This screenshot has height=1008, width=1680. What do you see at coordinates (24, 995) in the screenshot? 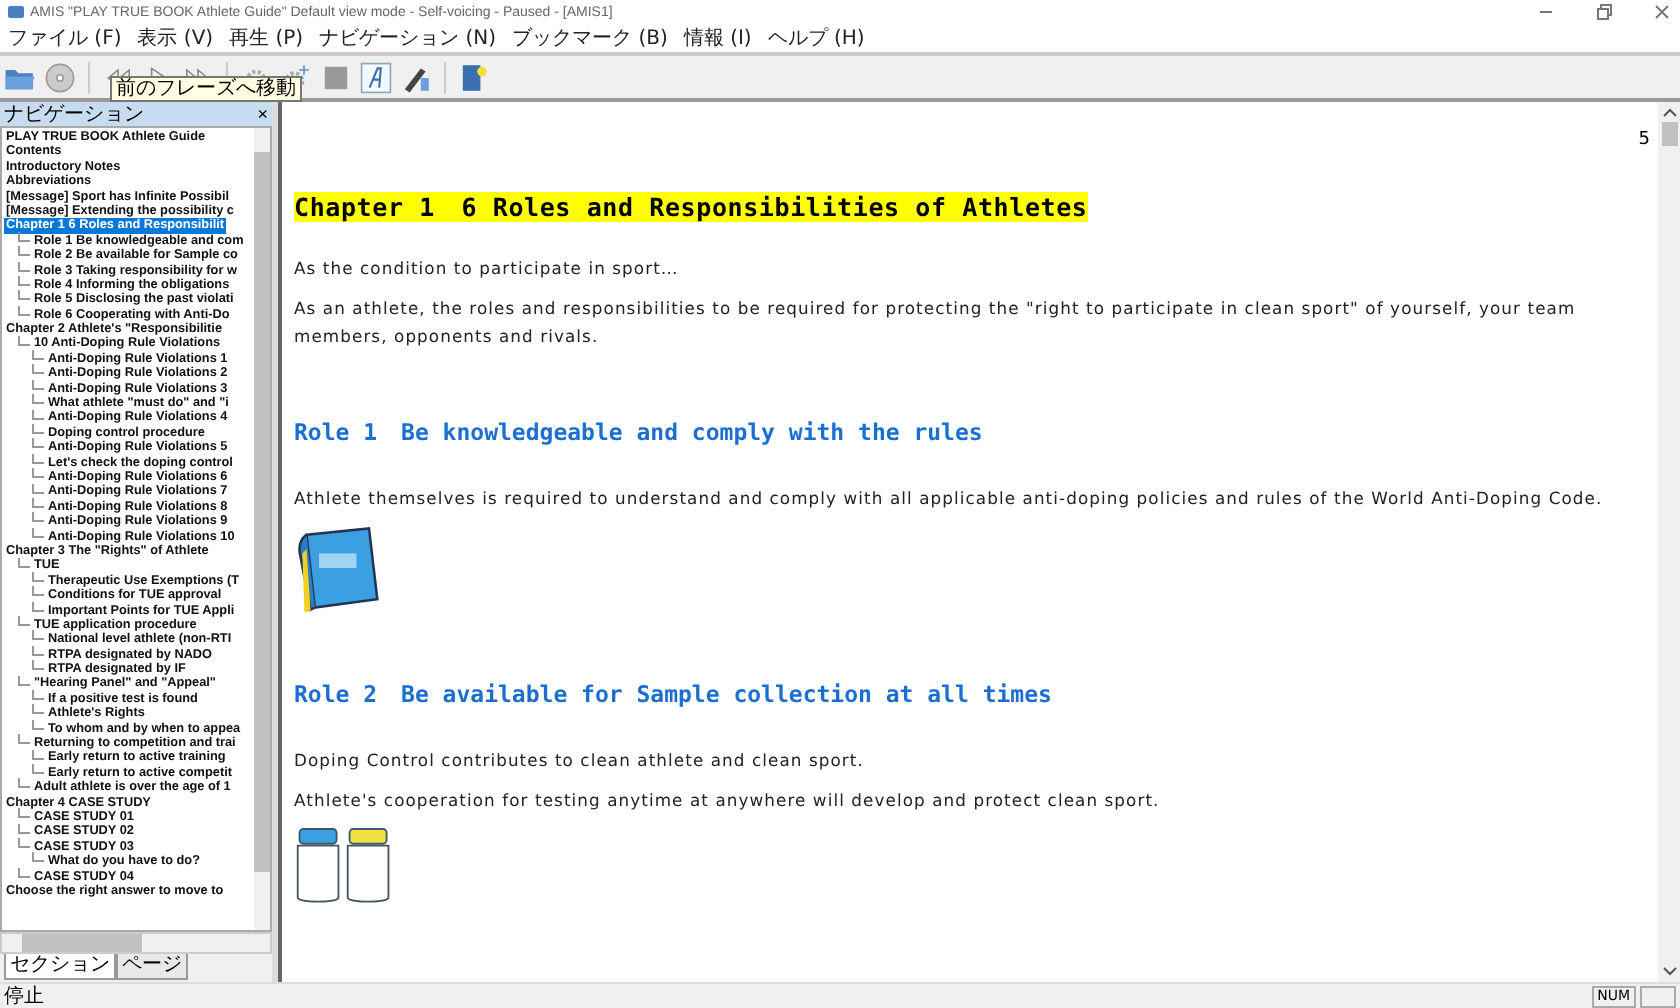
I see `status-text: 停止` at bounding box center [24, 995].